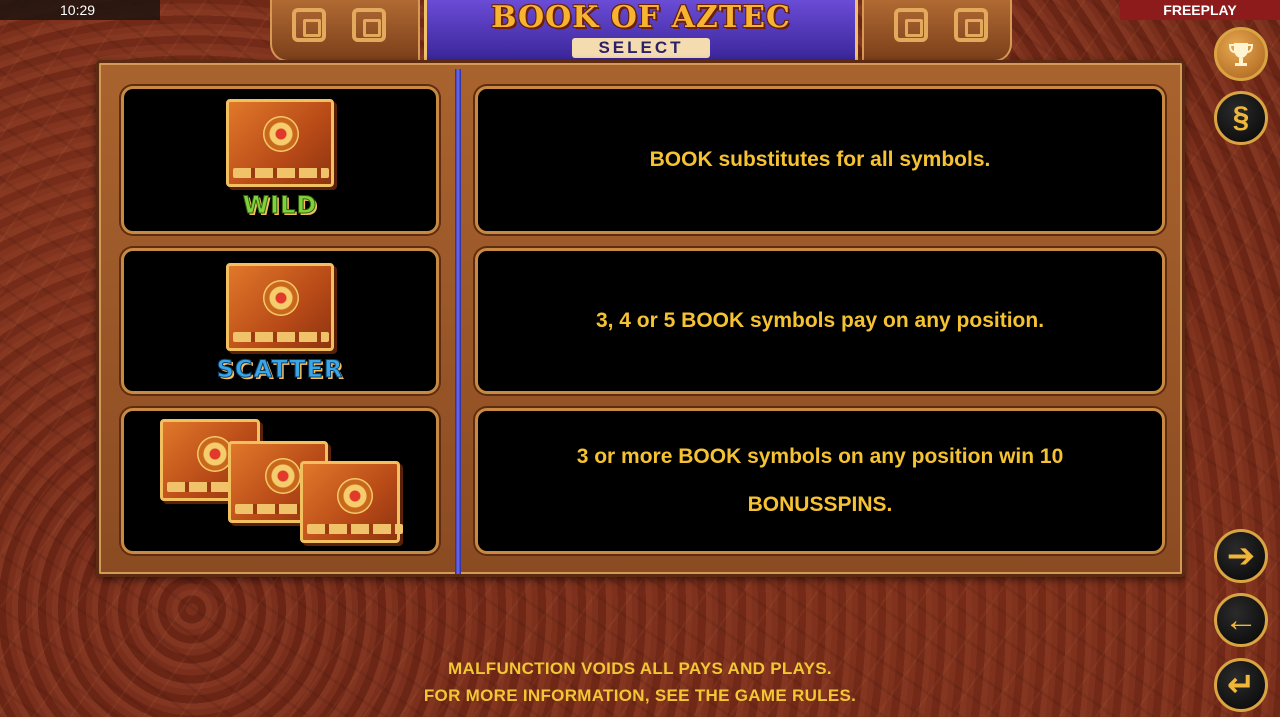  Describe the element at coordinates (641, 17) in the screenshot. I see `logo-title: BOOK OF AZTEC` at that location.